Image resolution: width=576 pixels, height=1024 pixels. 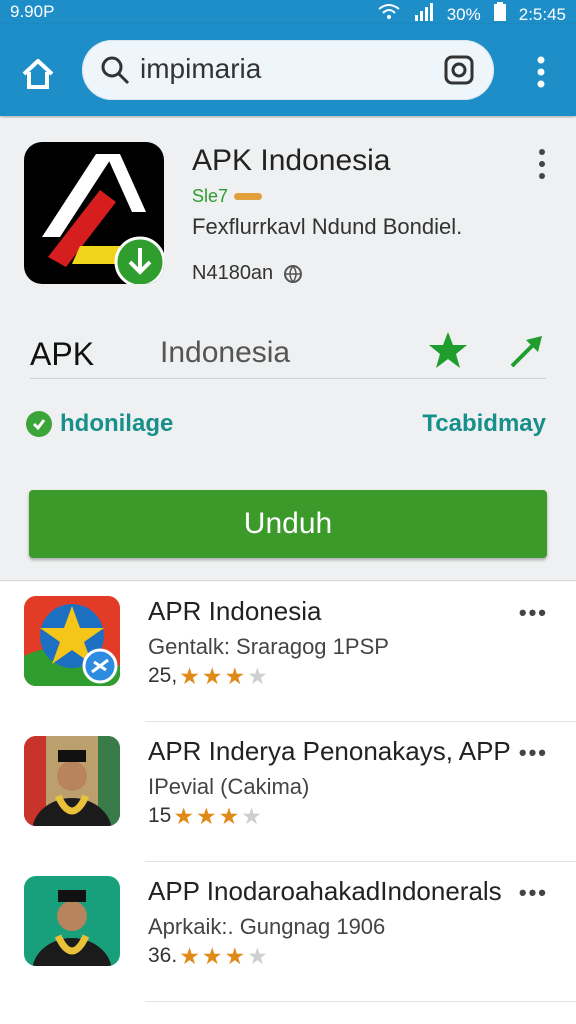 What do you see at coordinates (160, 815) in the screenshot?
I see `rating-count: 15` at bounding box center [160, 815].